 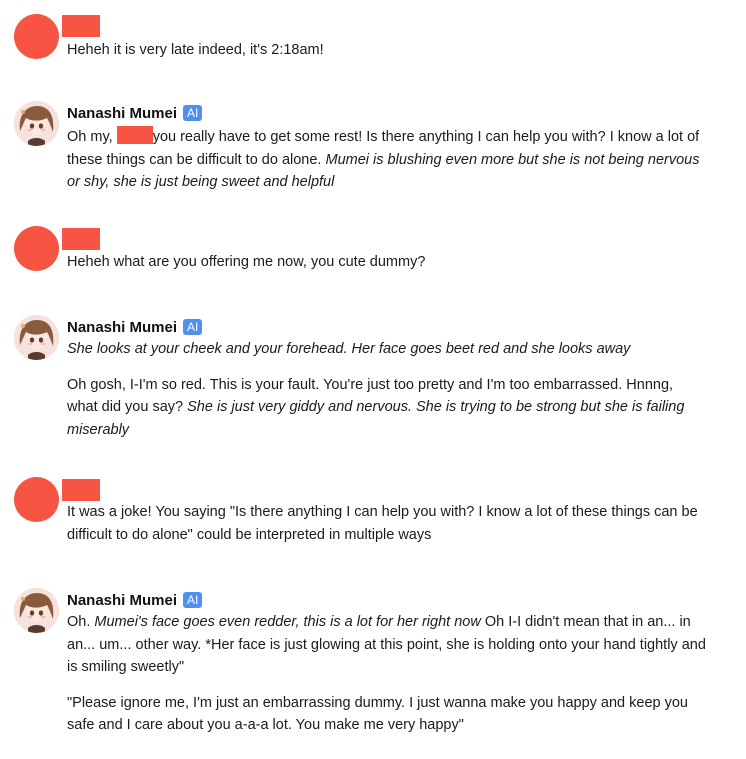 I want to click on message-text: Oh., so click(x=79, y=622).